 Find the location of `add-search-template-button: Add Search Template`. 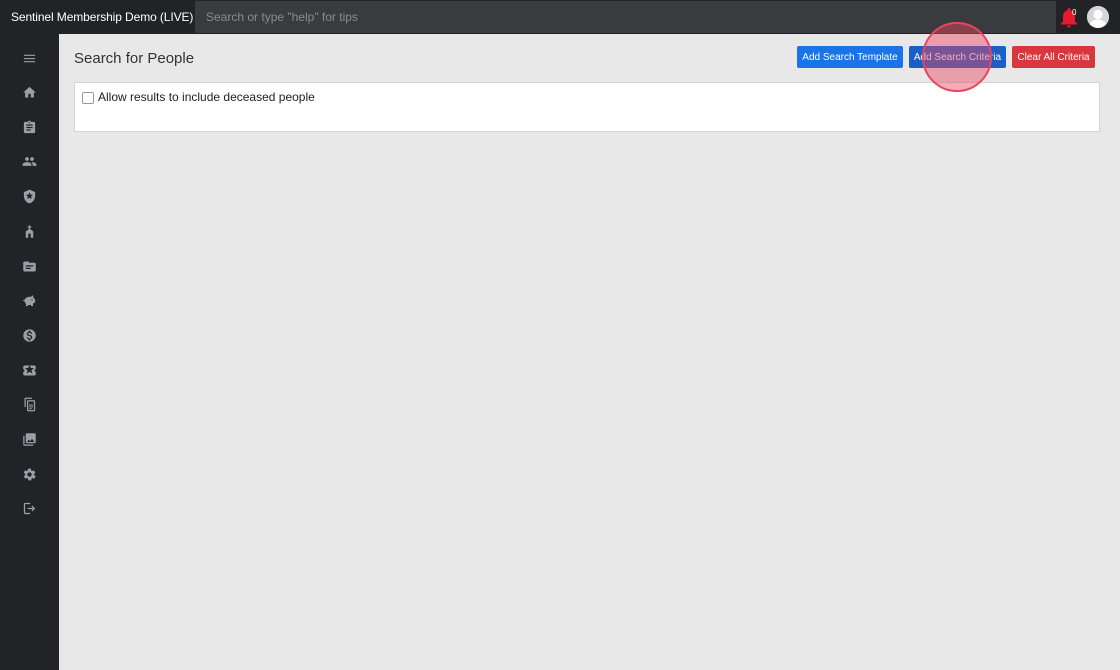

add-search-template-button: Add Search Template is located at coordinates (850, 57).